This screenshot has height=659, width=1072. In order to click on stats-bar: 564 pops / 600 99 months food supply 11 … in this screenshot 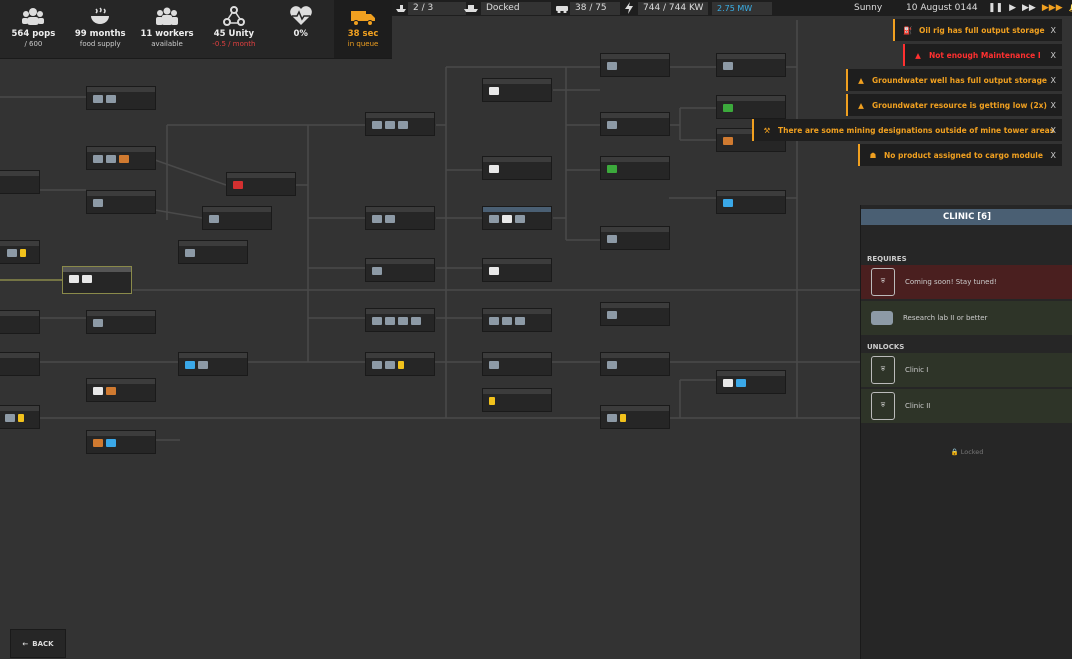, I will do `click(196, 29)`.